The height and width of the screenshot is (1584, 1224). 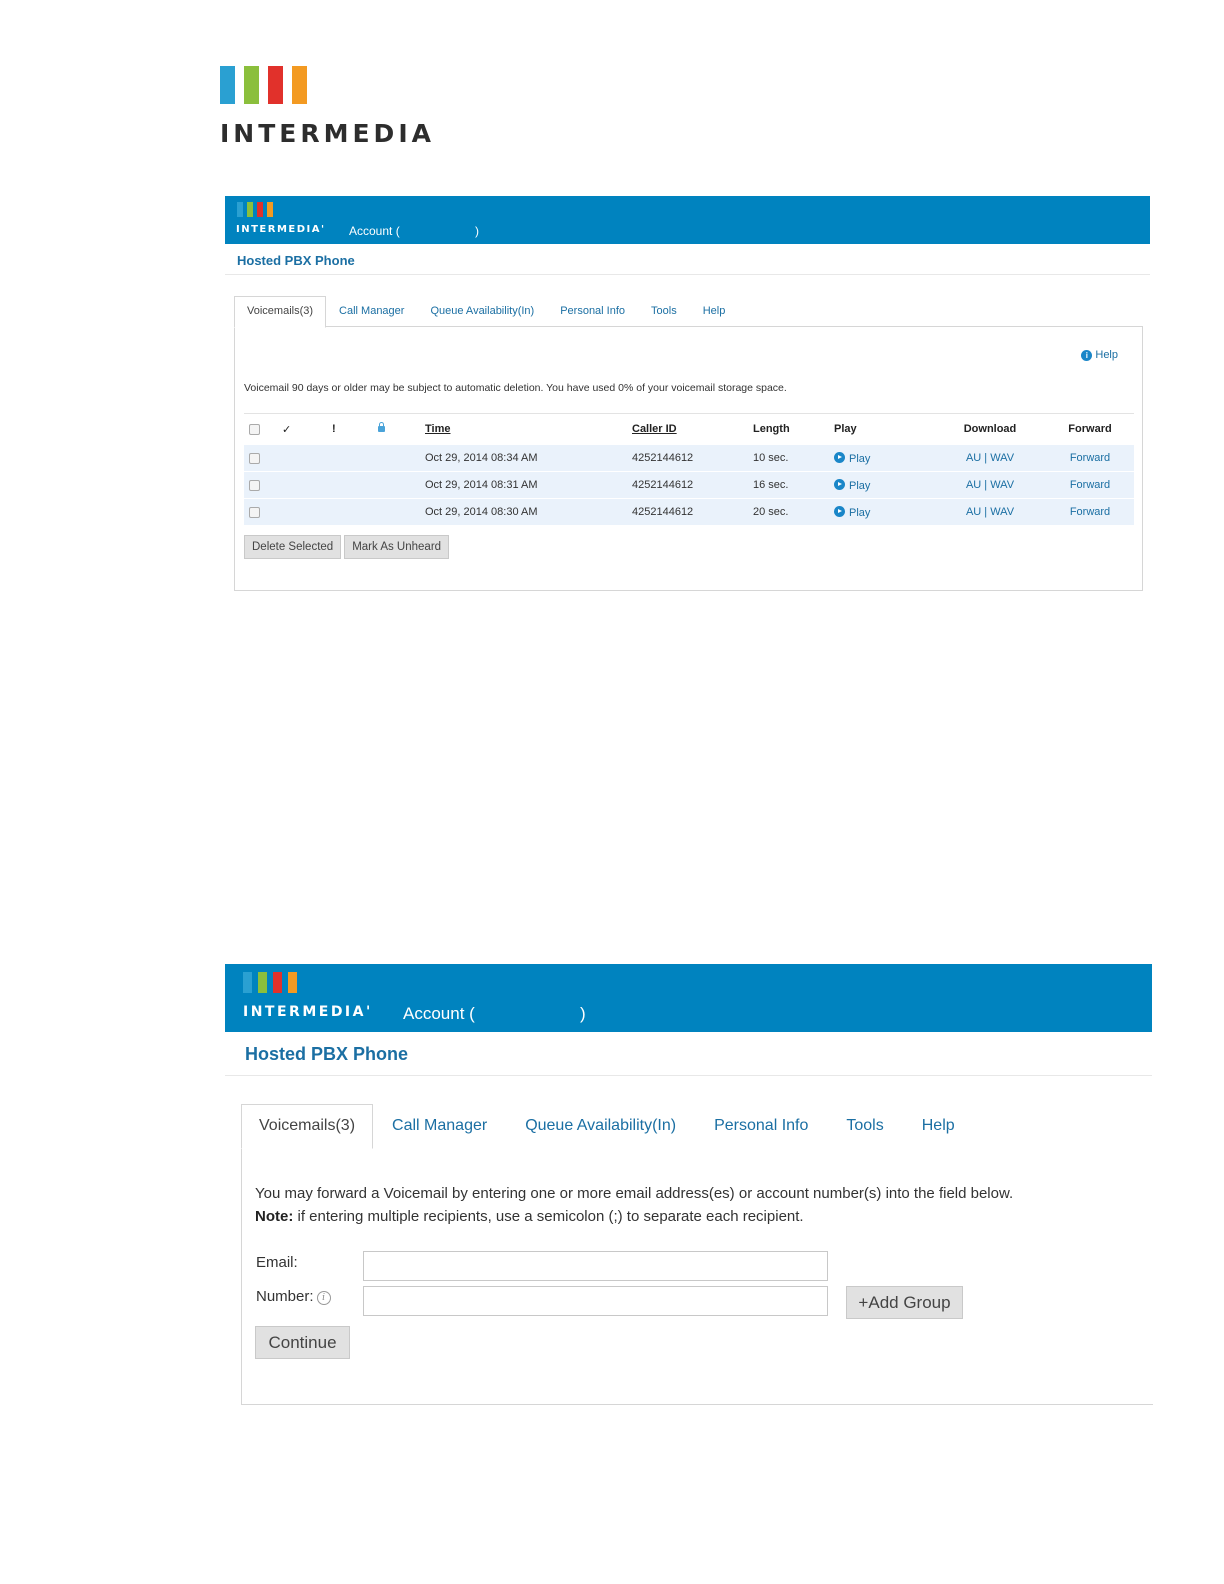 I want to click on row-caller-id: 4252144612, so click(x=692, y=485).